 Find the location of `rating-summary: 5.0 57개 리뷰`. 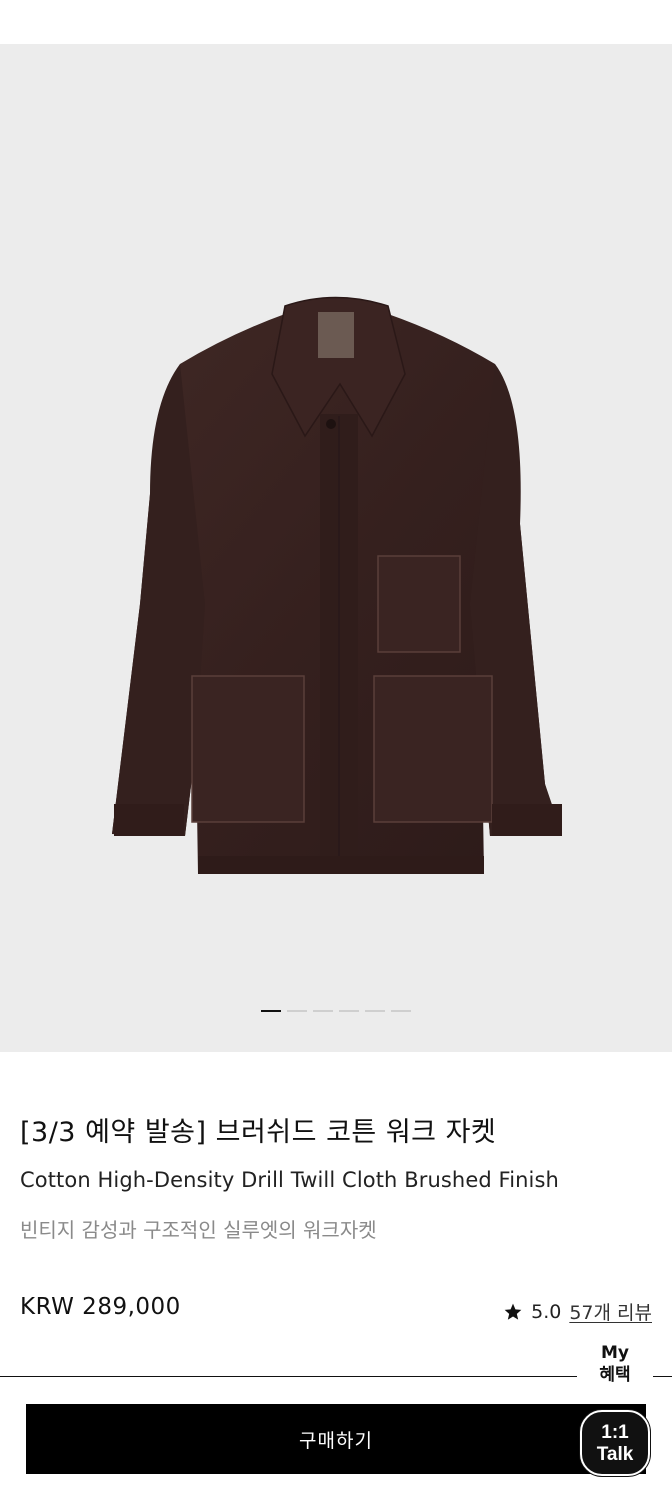

rating-summary: 5.0 57개 리뷰 is located at coordinates (577, 1311).